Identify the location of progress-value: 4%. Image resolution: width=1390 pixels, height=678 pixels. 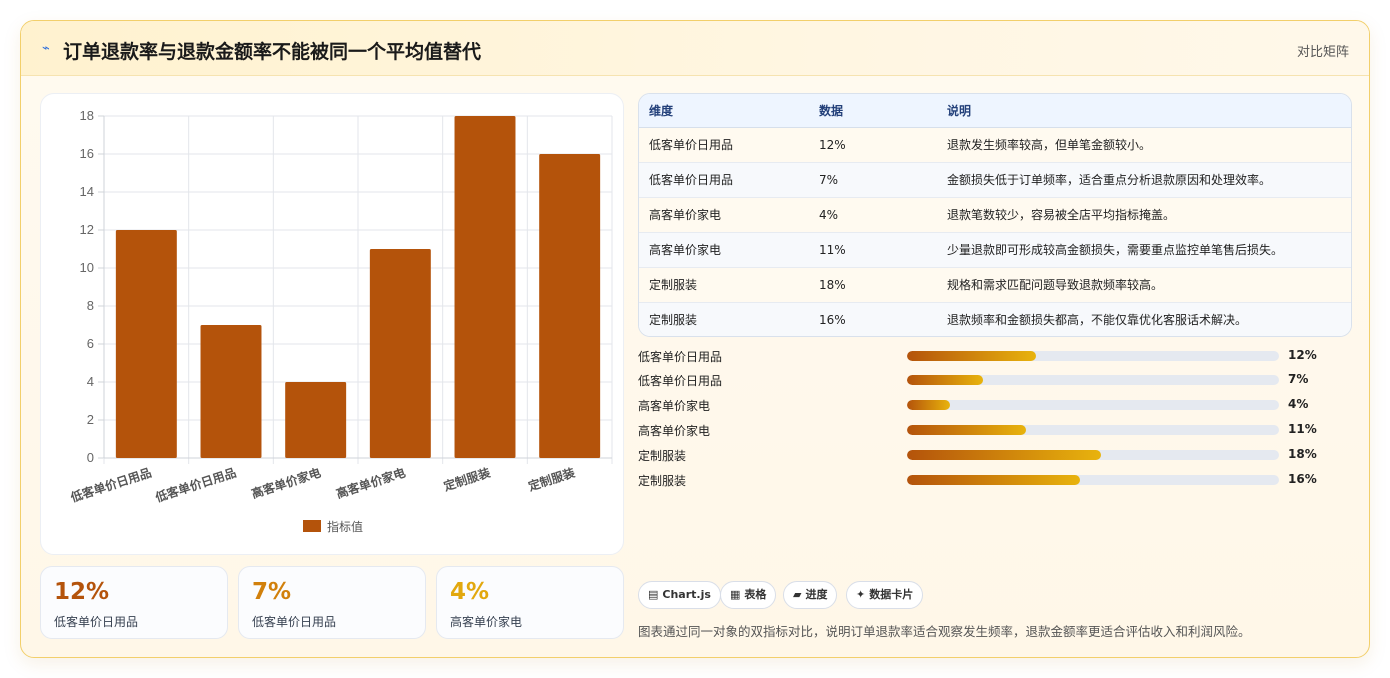
(1298, 404).